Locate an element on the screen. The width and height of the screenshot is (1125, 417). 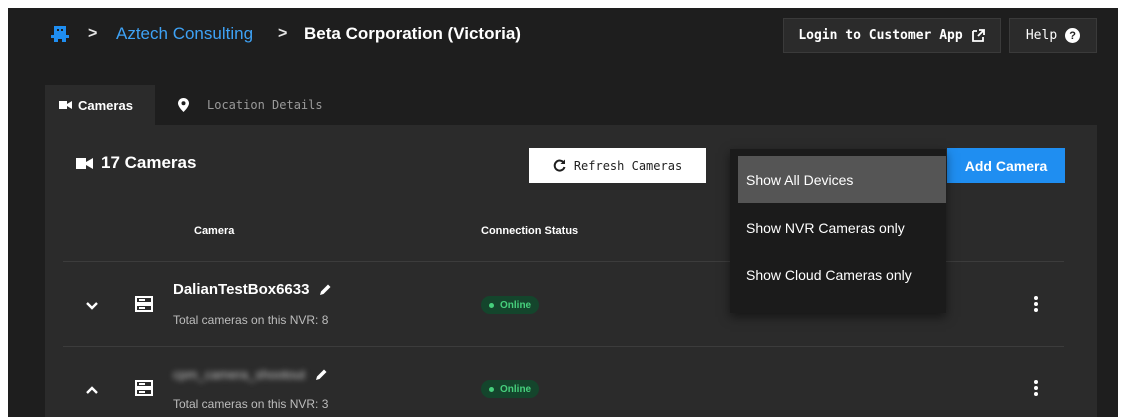
menu-item-label: Show All Devices is located at coordinates (800, 179).